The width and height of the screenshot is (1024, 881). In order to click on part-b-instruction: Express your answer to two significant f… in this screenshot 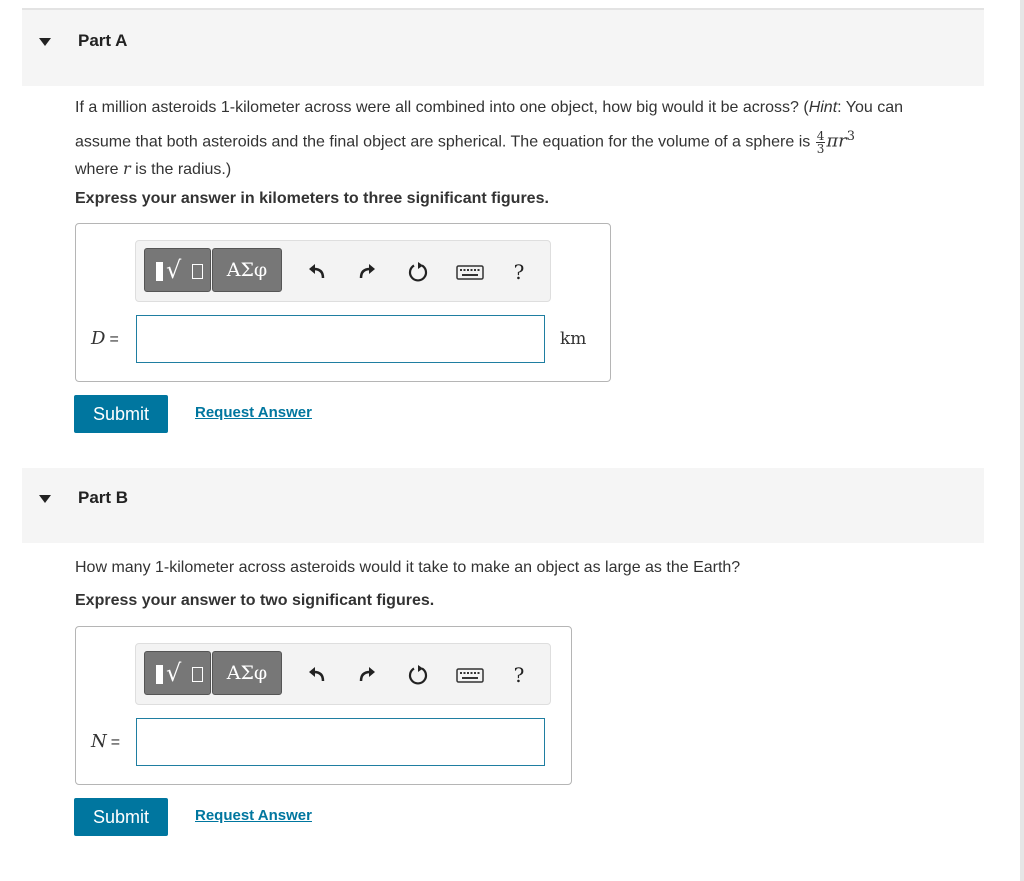, I will do `click(255, 600)`.